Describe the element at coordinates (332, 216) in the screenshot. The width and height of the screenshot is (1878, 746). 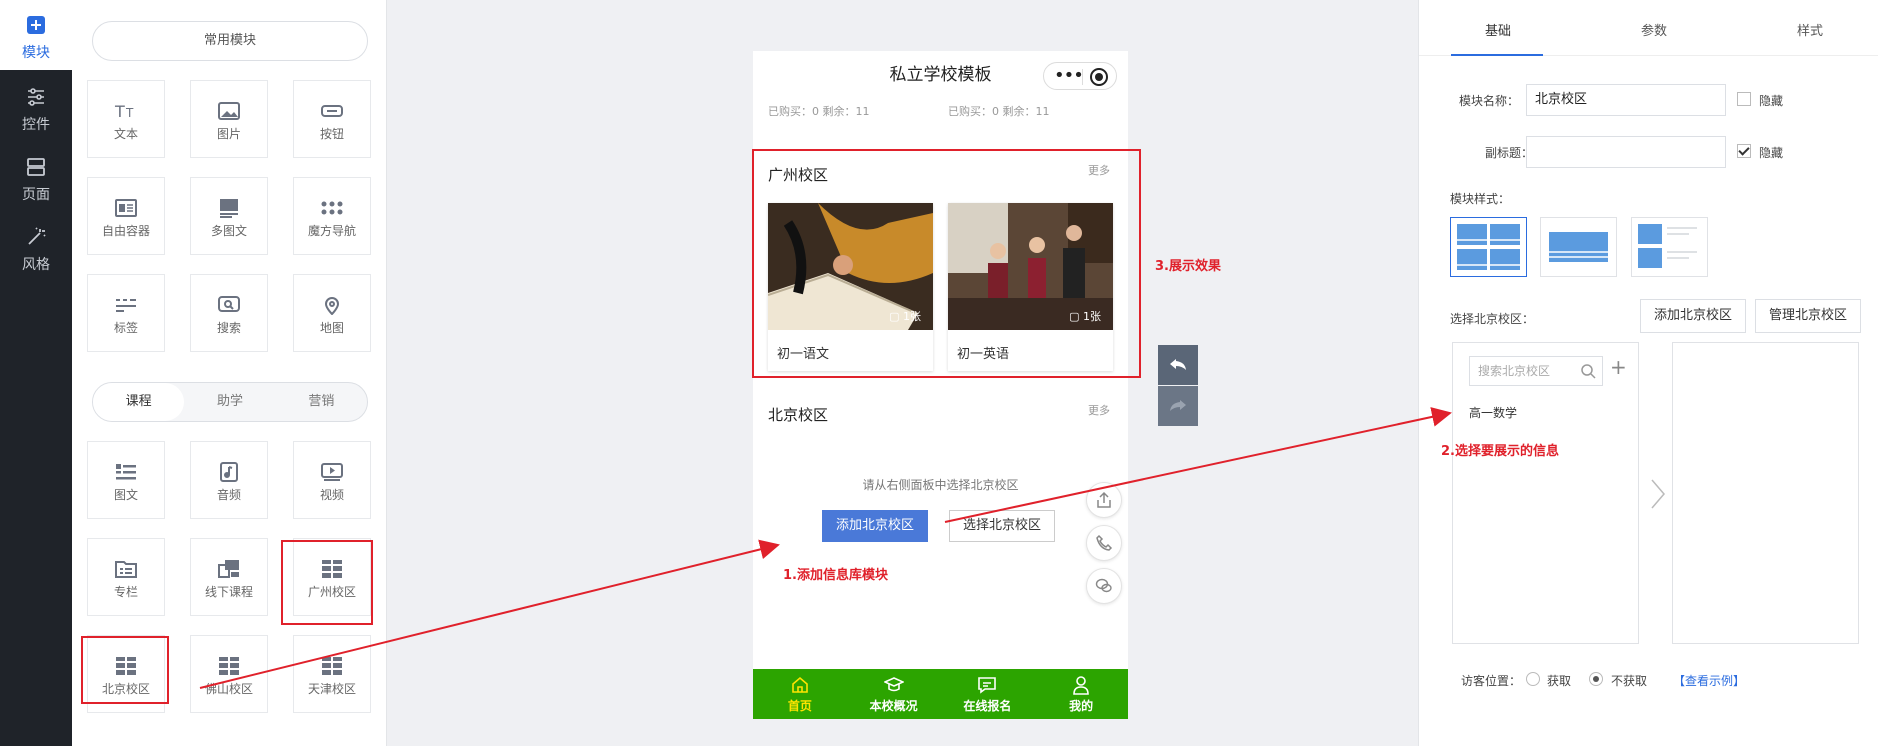
I see `module-cube-nav: 魔方导航` at that location.